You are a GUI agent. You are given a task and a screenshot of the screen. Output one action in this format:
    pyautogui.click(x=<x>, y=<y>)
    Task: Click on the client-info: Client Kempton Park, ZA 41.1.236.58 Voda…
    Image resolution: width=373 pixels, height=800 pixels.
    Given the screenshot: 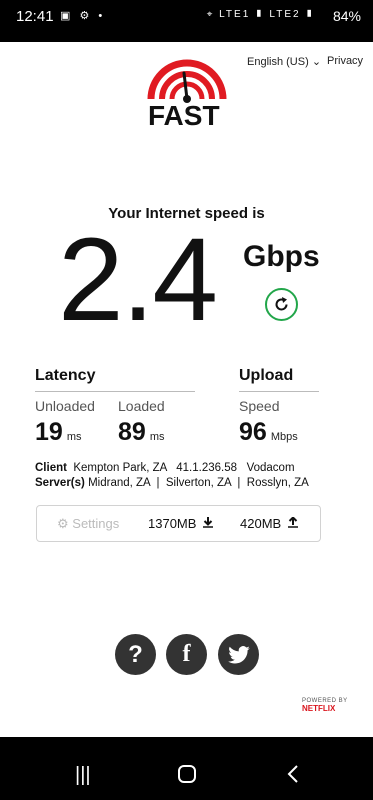 What is the action you would take?
    pyautogui.click(x=165, y=468)
    